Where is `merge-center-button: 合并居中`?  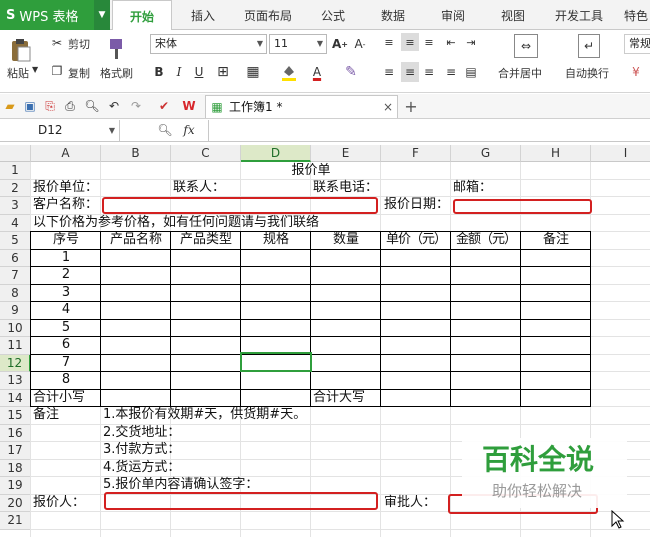
merge-center-button: 合并居中 is located at coordinates (520, 73).